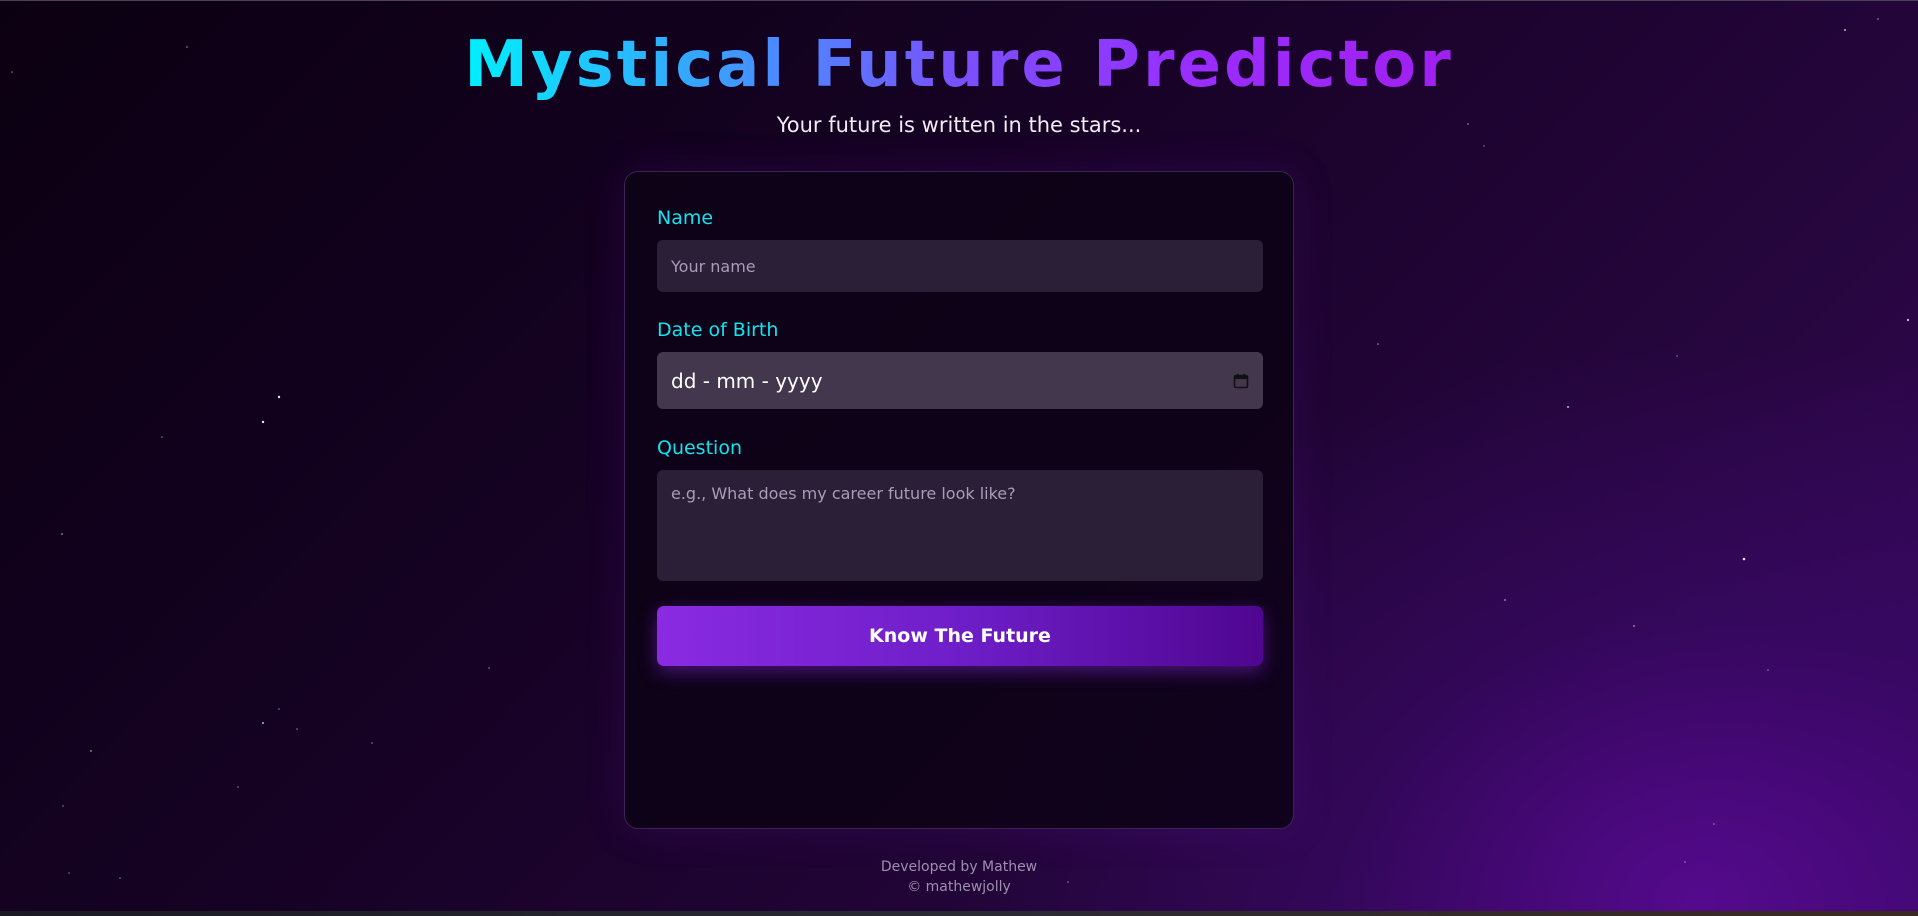 The image size is (1918, 916). Describe the element at coordinates (960, 380) in the screenshot. I see `dob-date-input: dd - mm - yyyy` at that location.